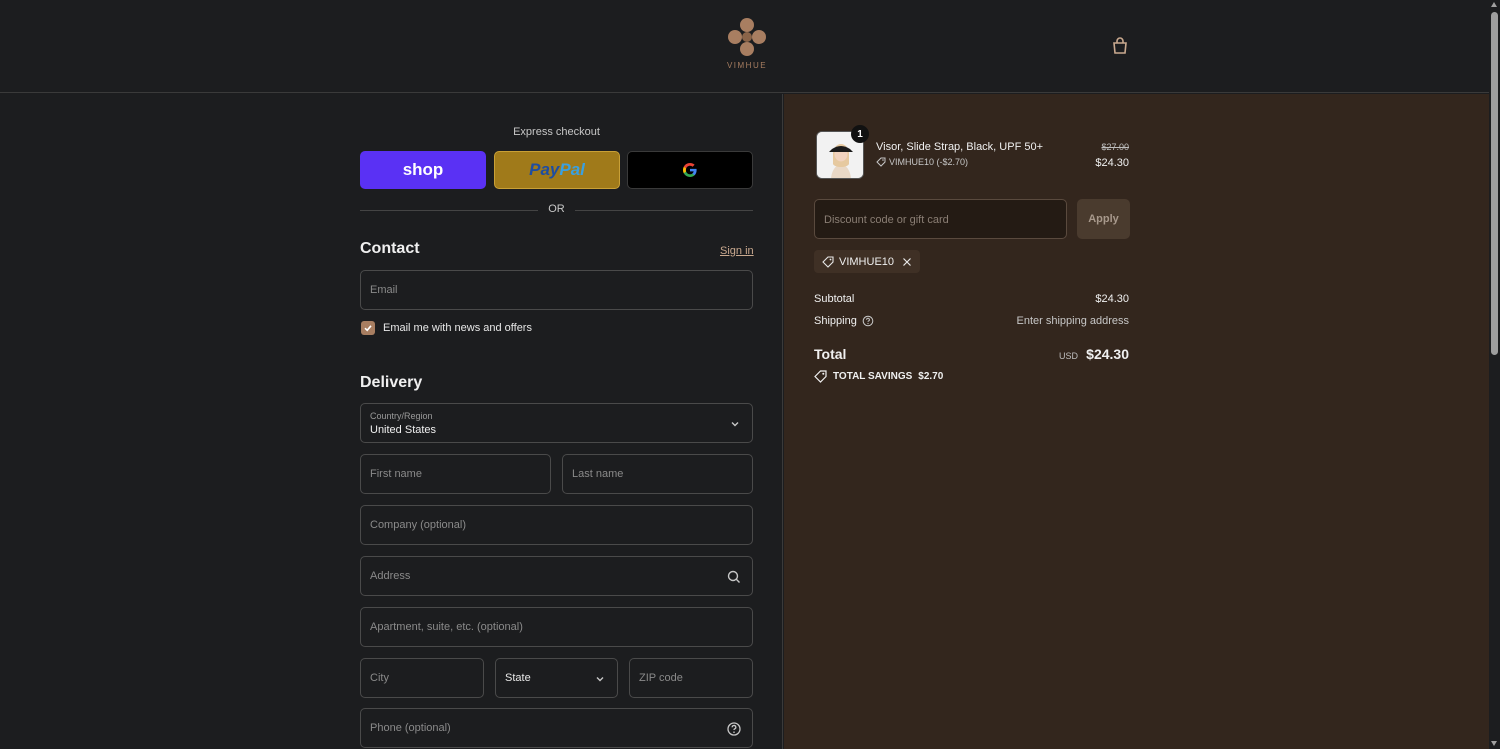 This screenshot has width=1500, height=749. What do you see at coordinates (556, 728) in the screenshot?
I see `phone-field: Phone (optional)` at bounding box center [556, 728].